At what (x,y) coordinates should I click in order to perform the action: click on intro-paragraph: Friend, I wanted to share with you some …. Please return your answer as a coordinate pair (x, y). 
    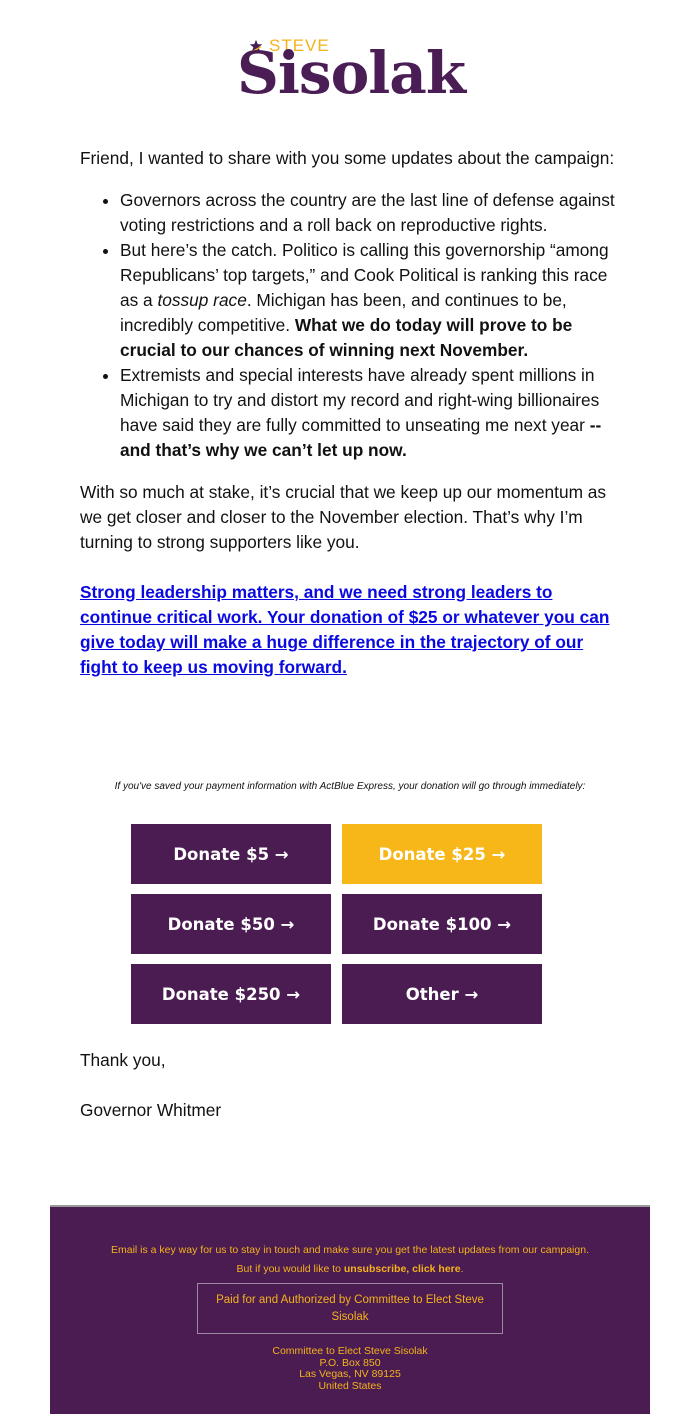
    Looking at the image, I should click on (347, 158).